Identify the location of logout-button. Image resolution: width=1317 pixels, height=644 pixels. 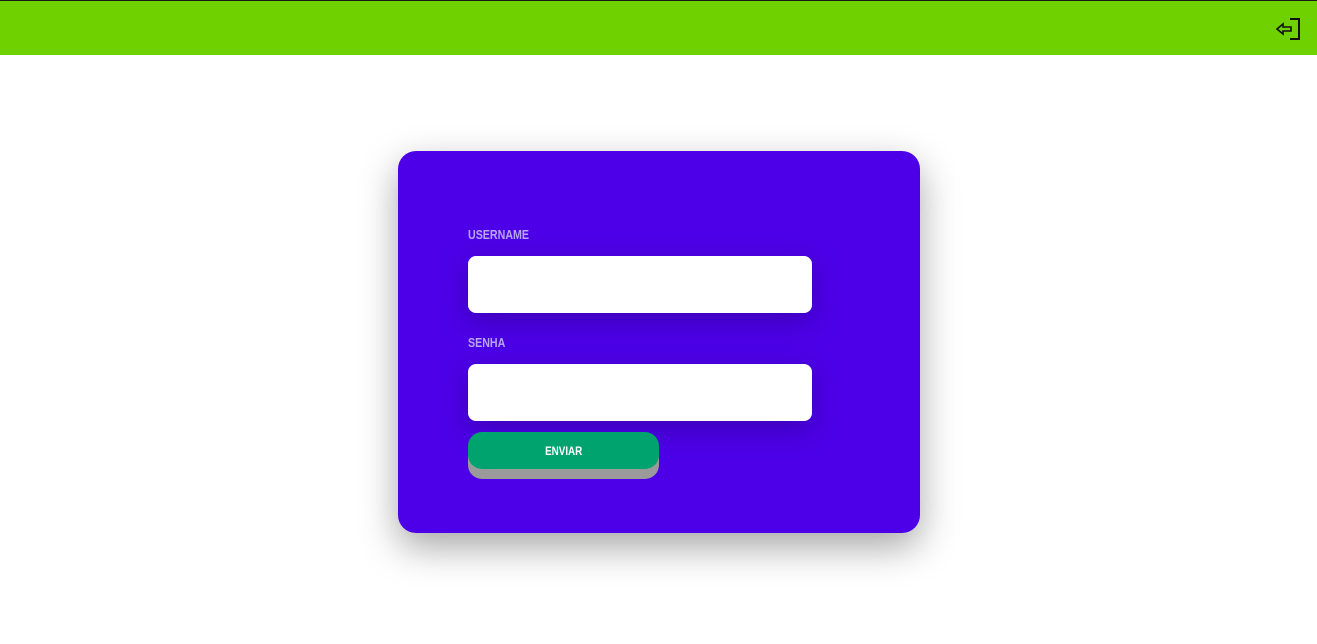
(1289, 29).